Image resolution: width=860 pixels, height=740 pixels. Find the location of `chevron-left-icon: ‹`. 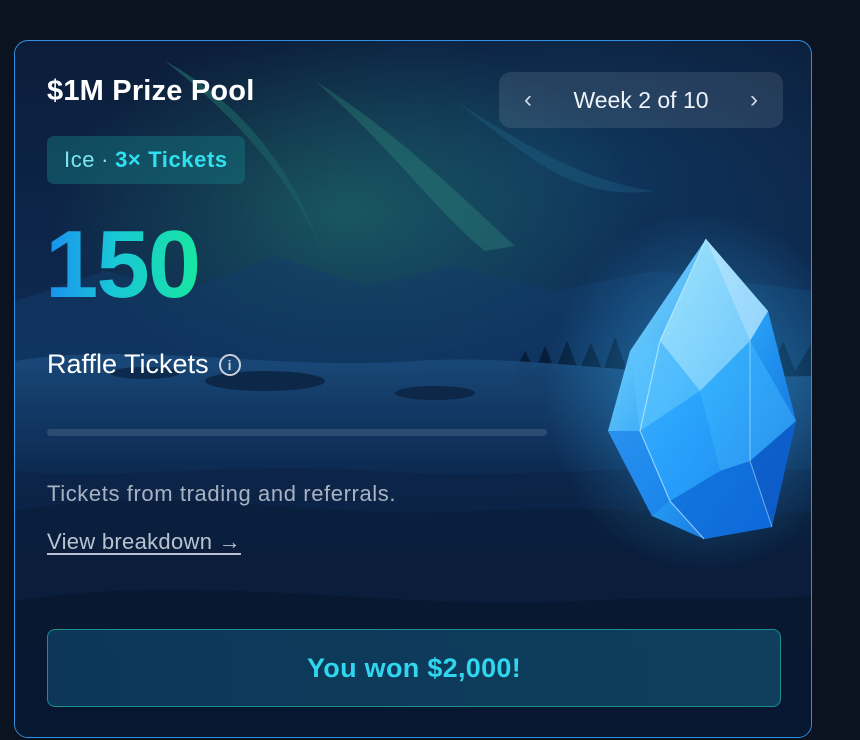

chevron-left-icon: ‹ is located at coordinates (528, 100).